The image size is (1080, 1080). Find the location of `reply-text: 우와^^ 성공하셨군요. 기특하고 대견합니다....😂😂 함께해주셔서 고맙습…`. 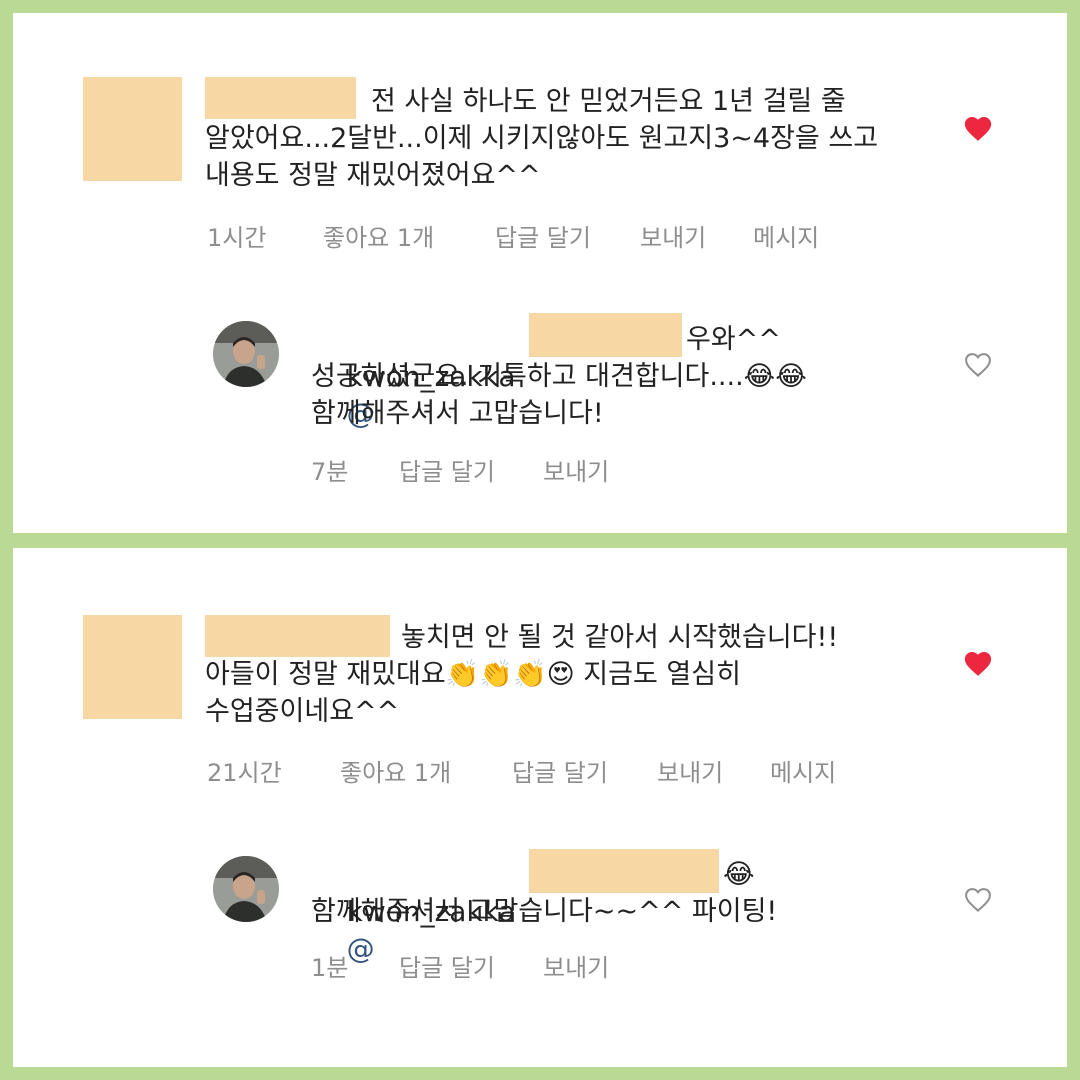

reply-text: 우와^^ 성공하셨군요. 기특하고 대견합니다....😂😂 함께해주셔서 고맙습… is located at coordinates (559, 376).